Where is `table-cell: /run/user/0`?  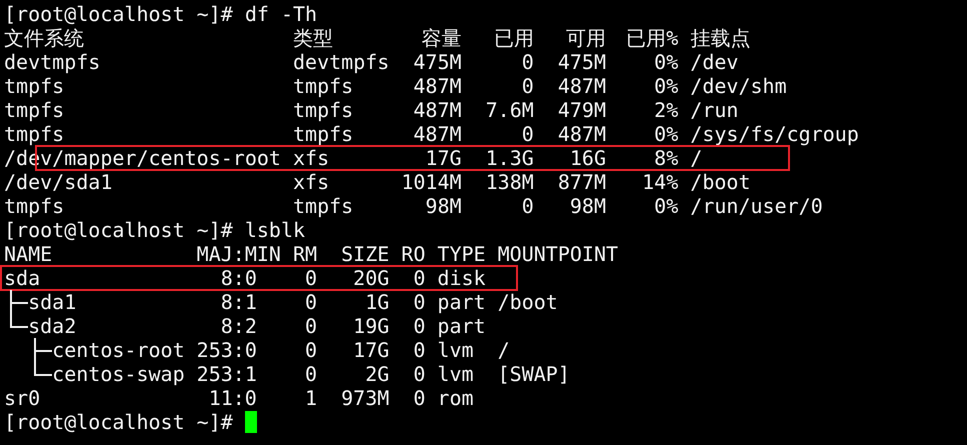 table-cell: /run/user/0 is located at coordinates (756, 206).